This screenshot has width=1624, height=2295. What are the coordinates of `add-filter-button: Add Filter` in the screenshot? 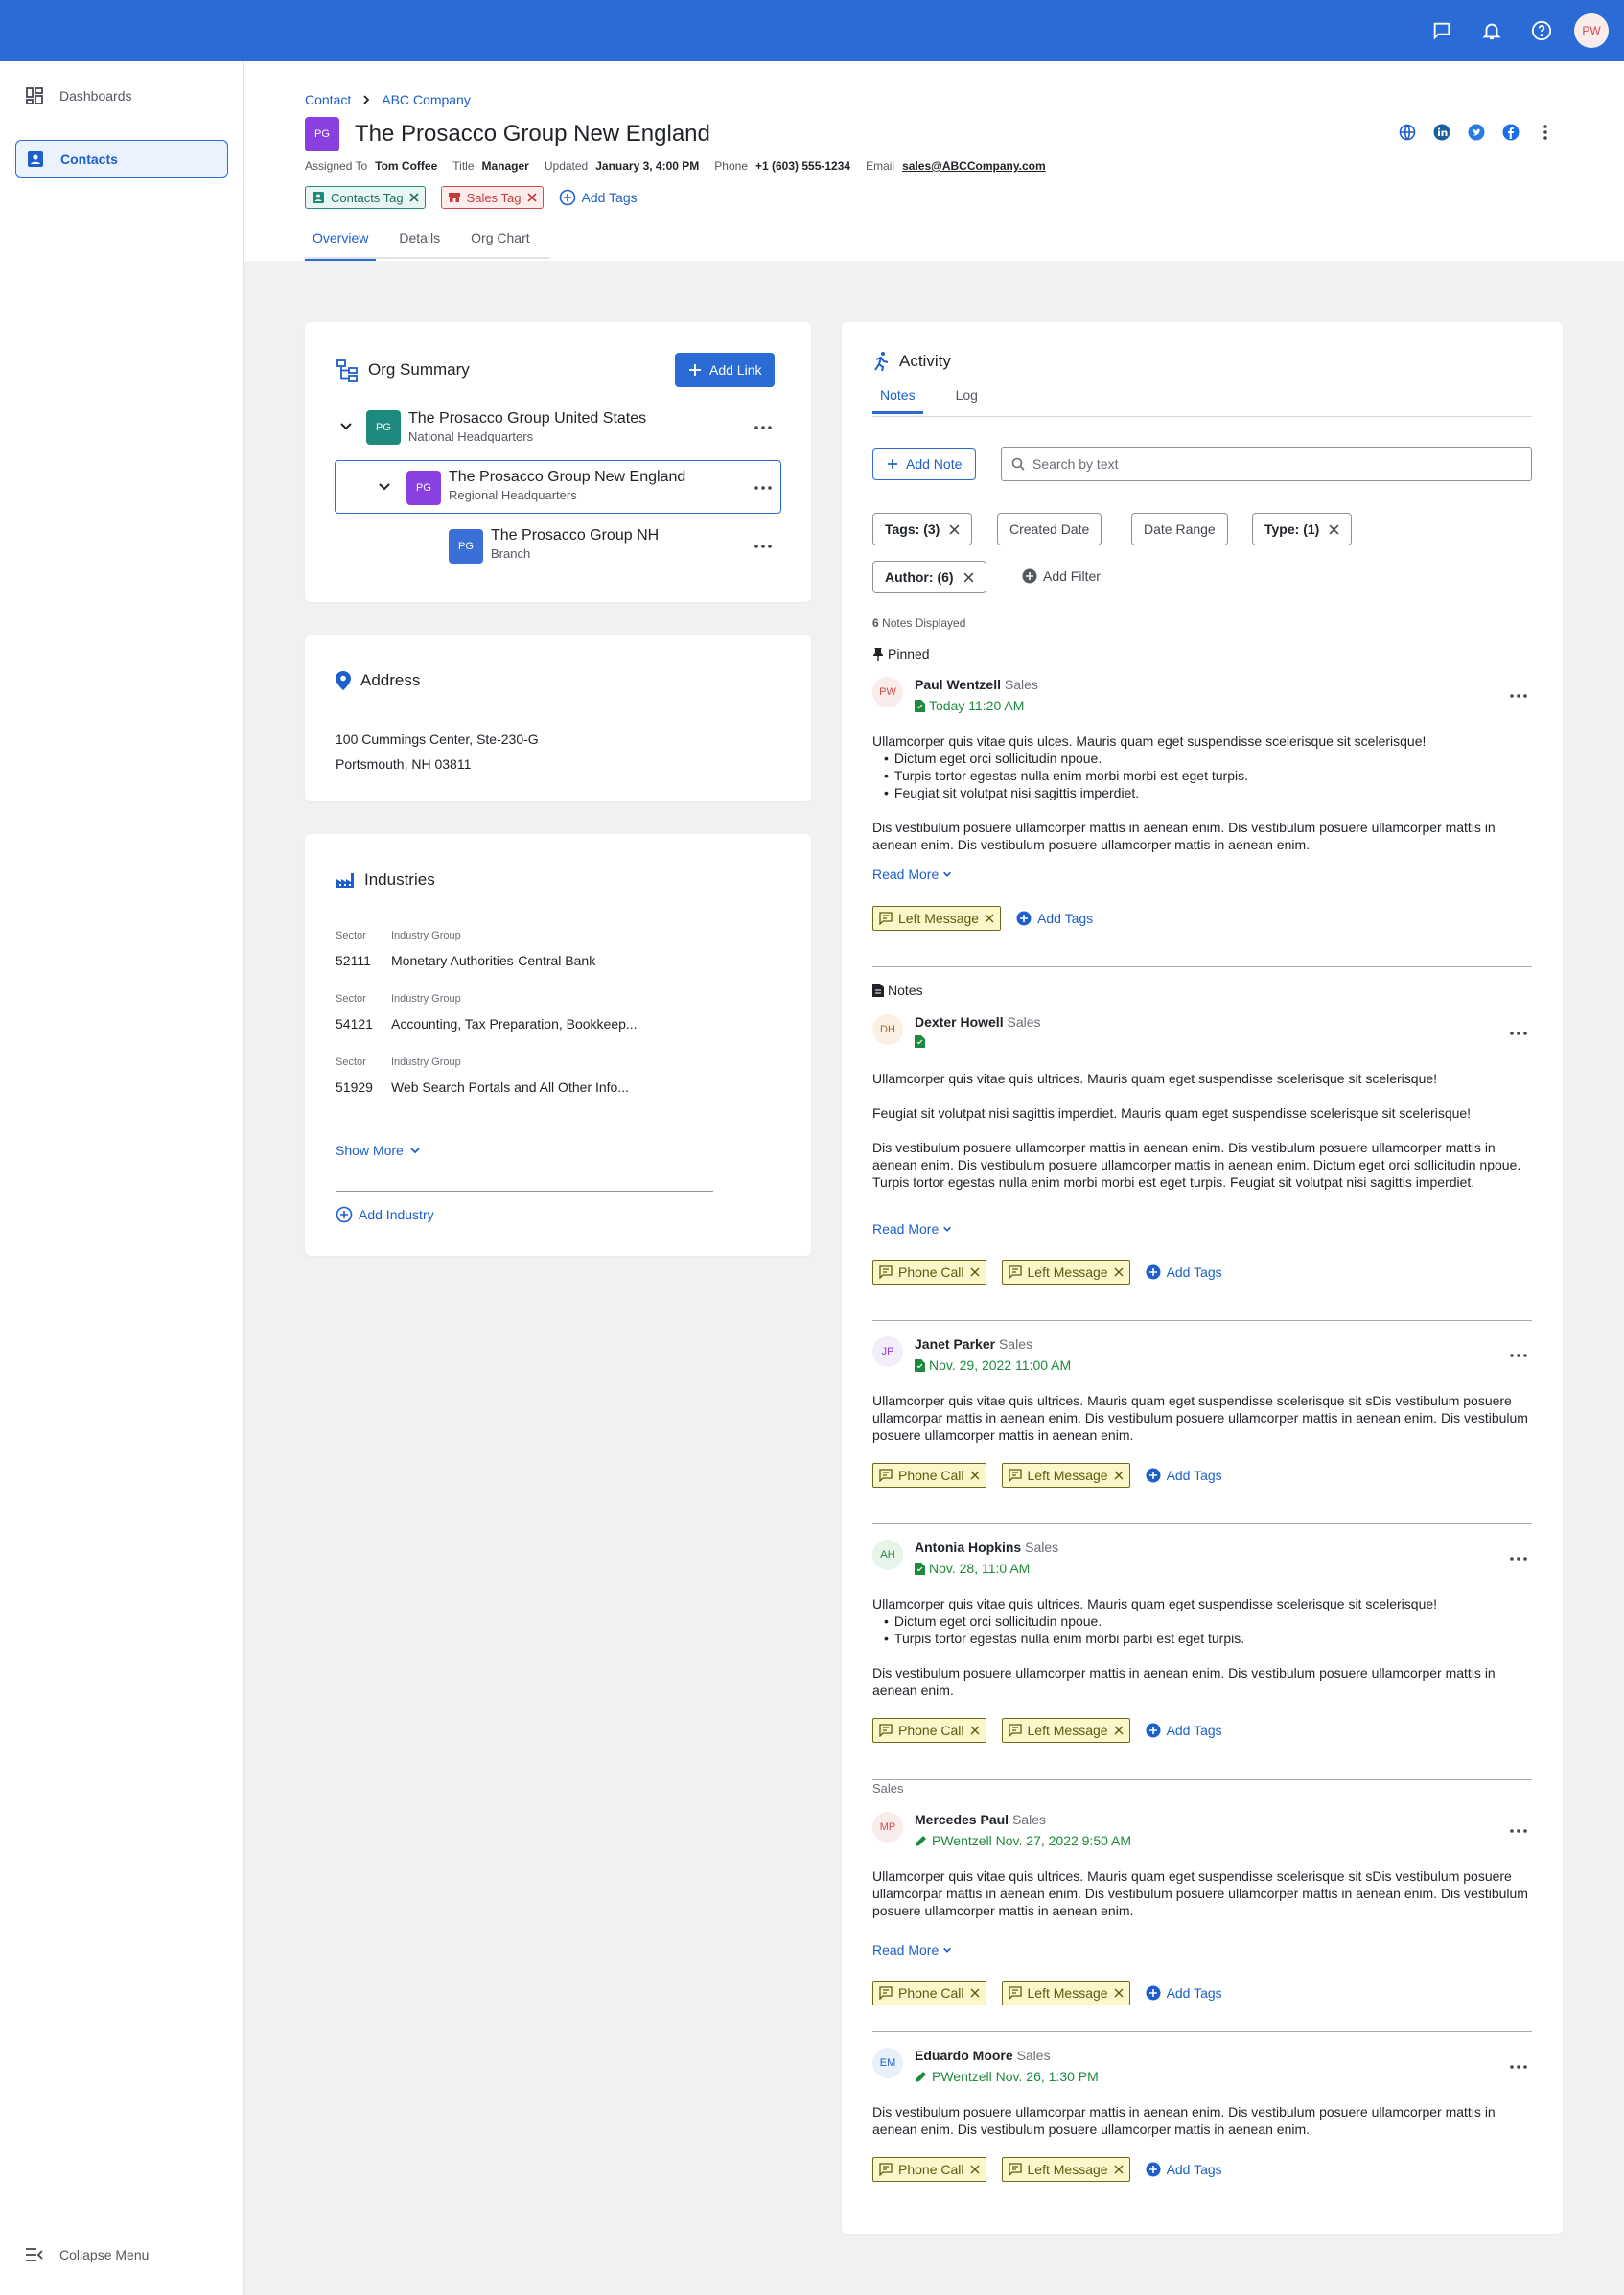 It's located at (1061, 576).